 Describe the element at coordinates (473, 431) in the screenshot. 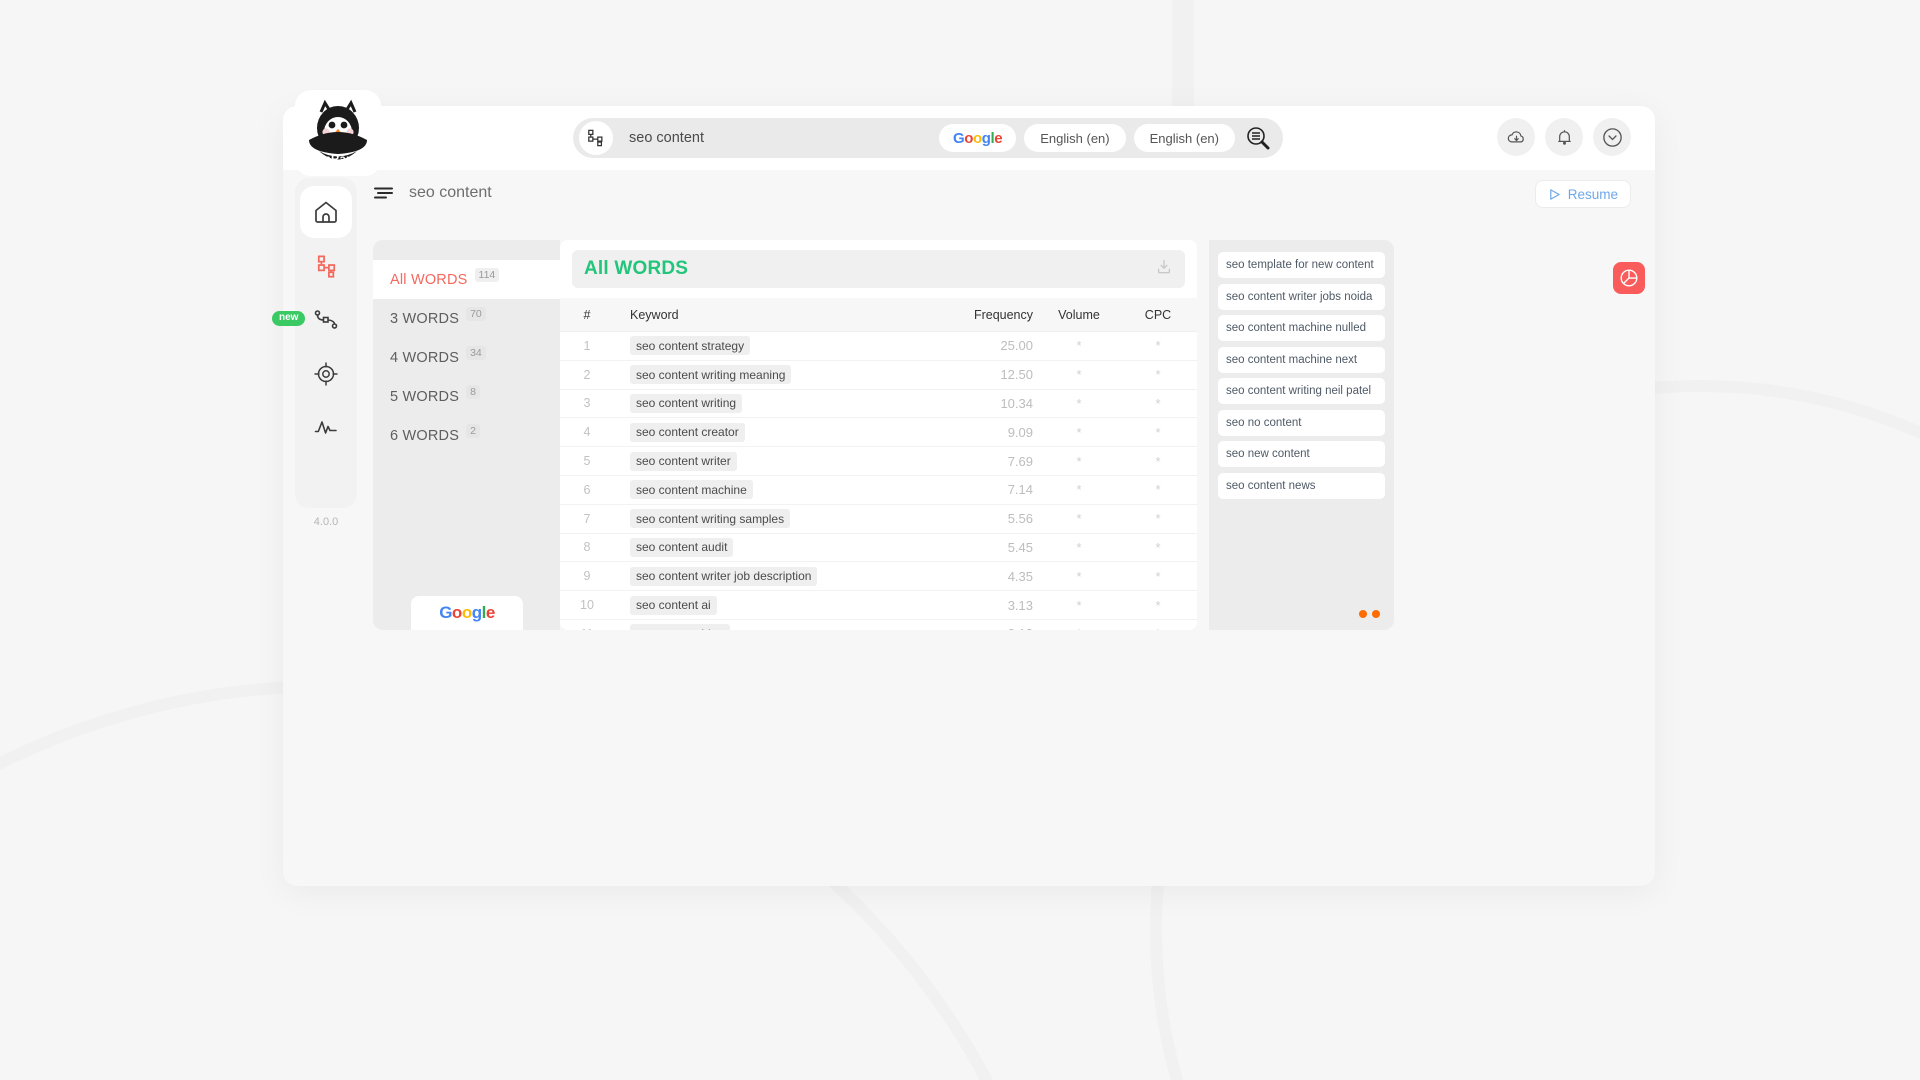

I see `words-filter-count: 2` at that location.